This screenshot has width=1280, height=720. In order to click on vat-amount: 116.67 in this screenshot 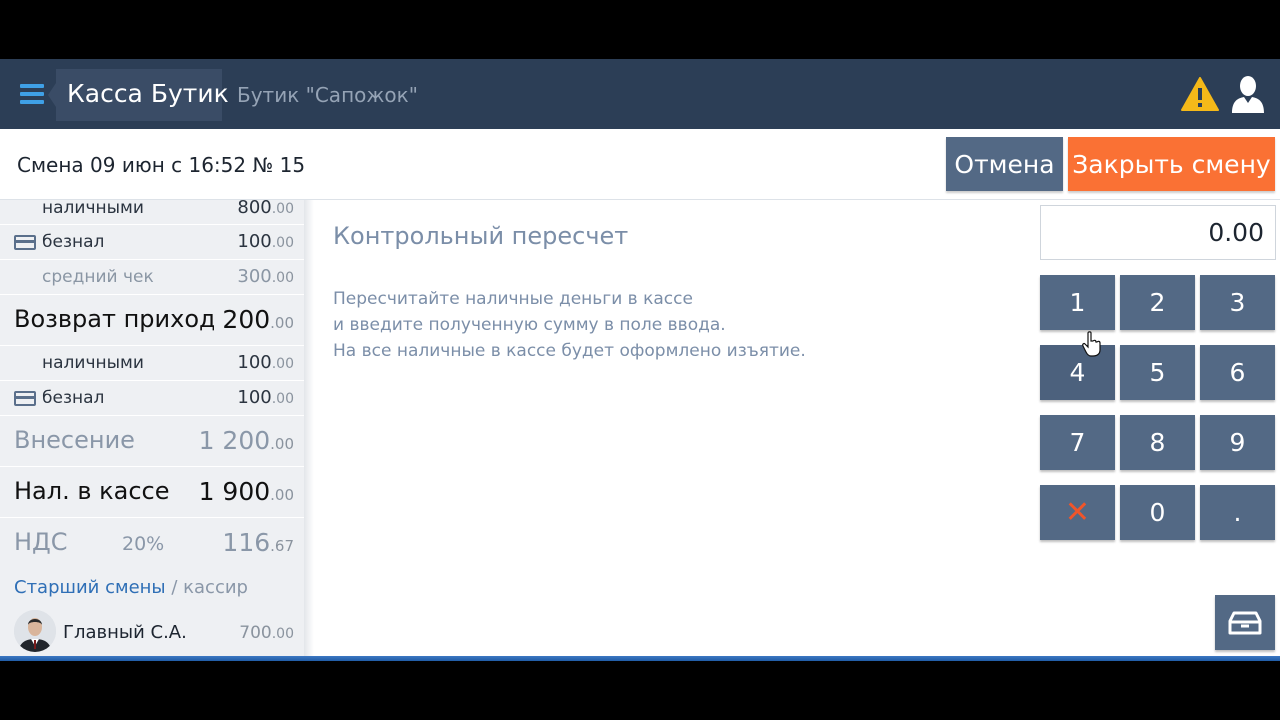, I will do `click(258, 542)`.